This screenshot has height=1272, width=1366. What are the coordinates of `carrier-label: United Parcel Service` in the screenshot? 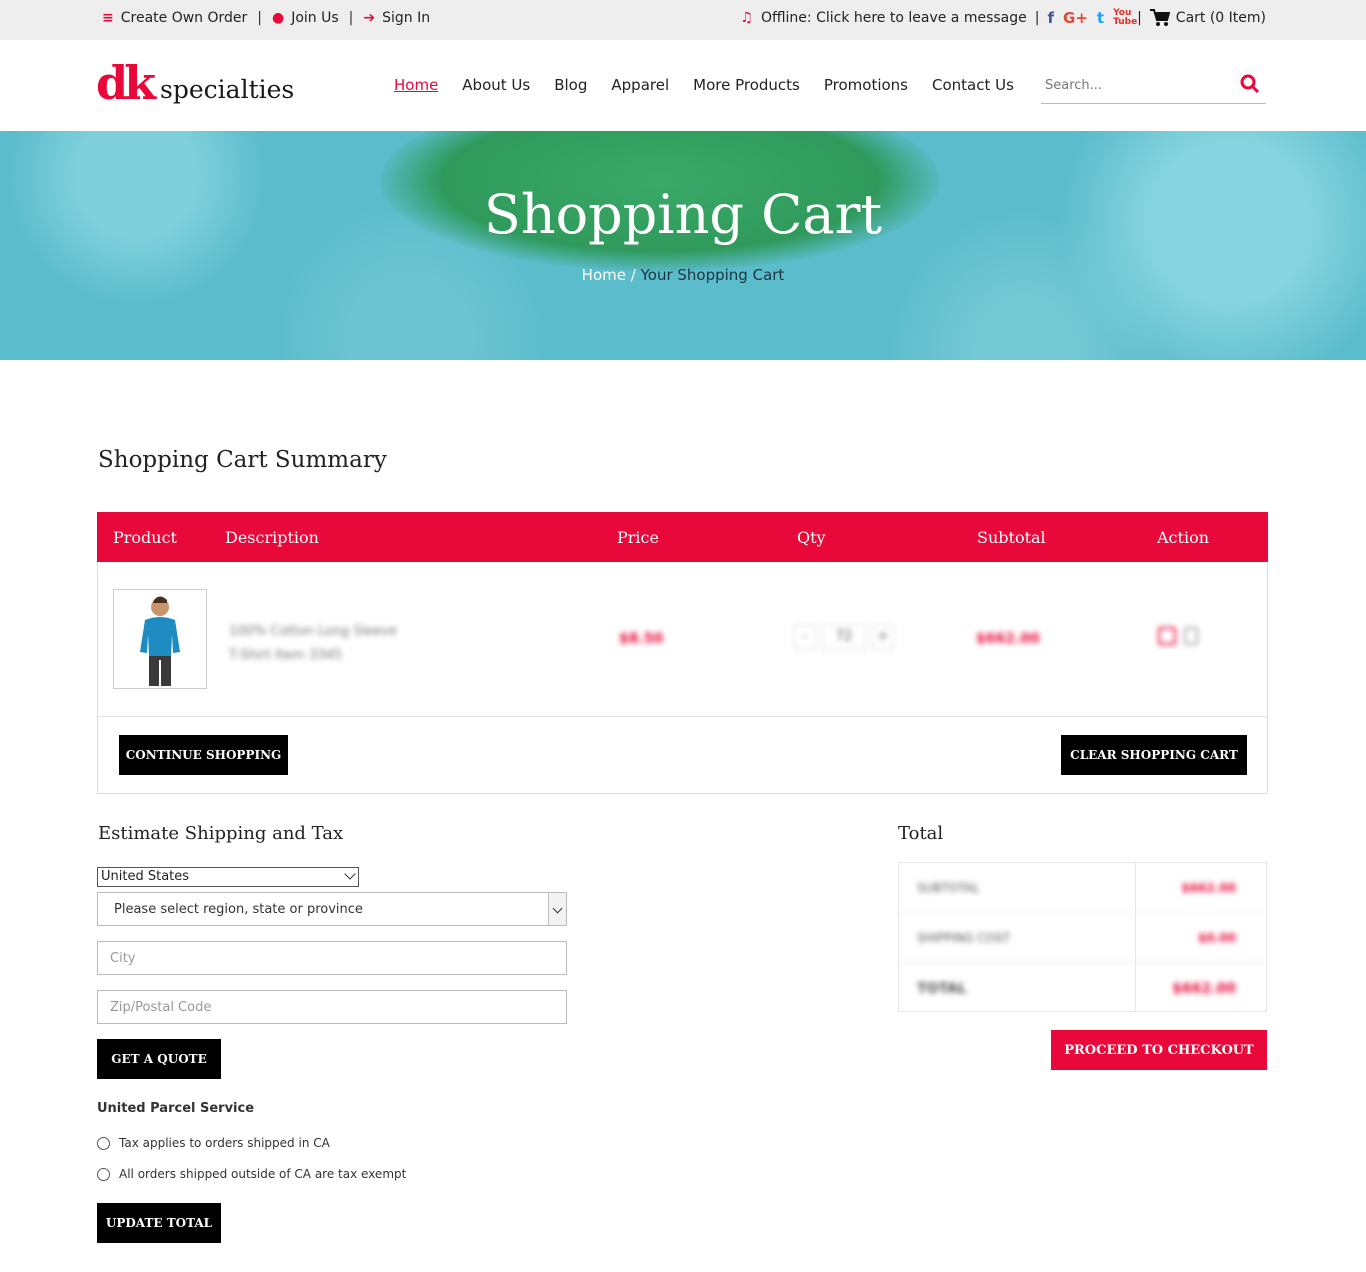 It's located at (176, 1108).